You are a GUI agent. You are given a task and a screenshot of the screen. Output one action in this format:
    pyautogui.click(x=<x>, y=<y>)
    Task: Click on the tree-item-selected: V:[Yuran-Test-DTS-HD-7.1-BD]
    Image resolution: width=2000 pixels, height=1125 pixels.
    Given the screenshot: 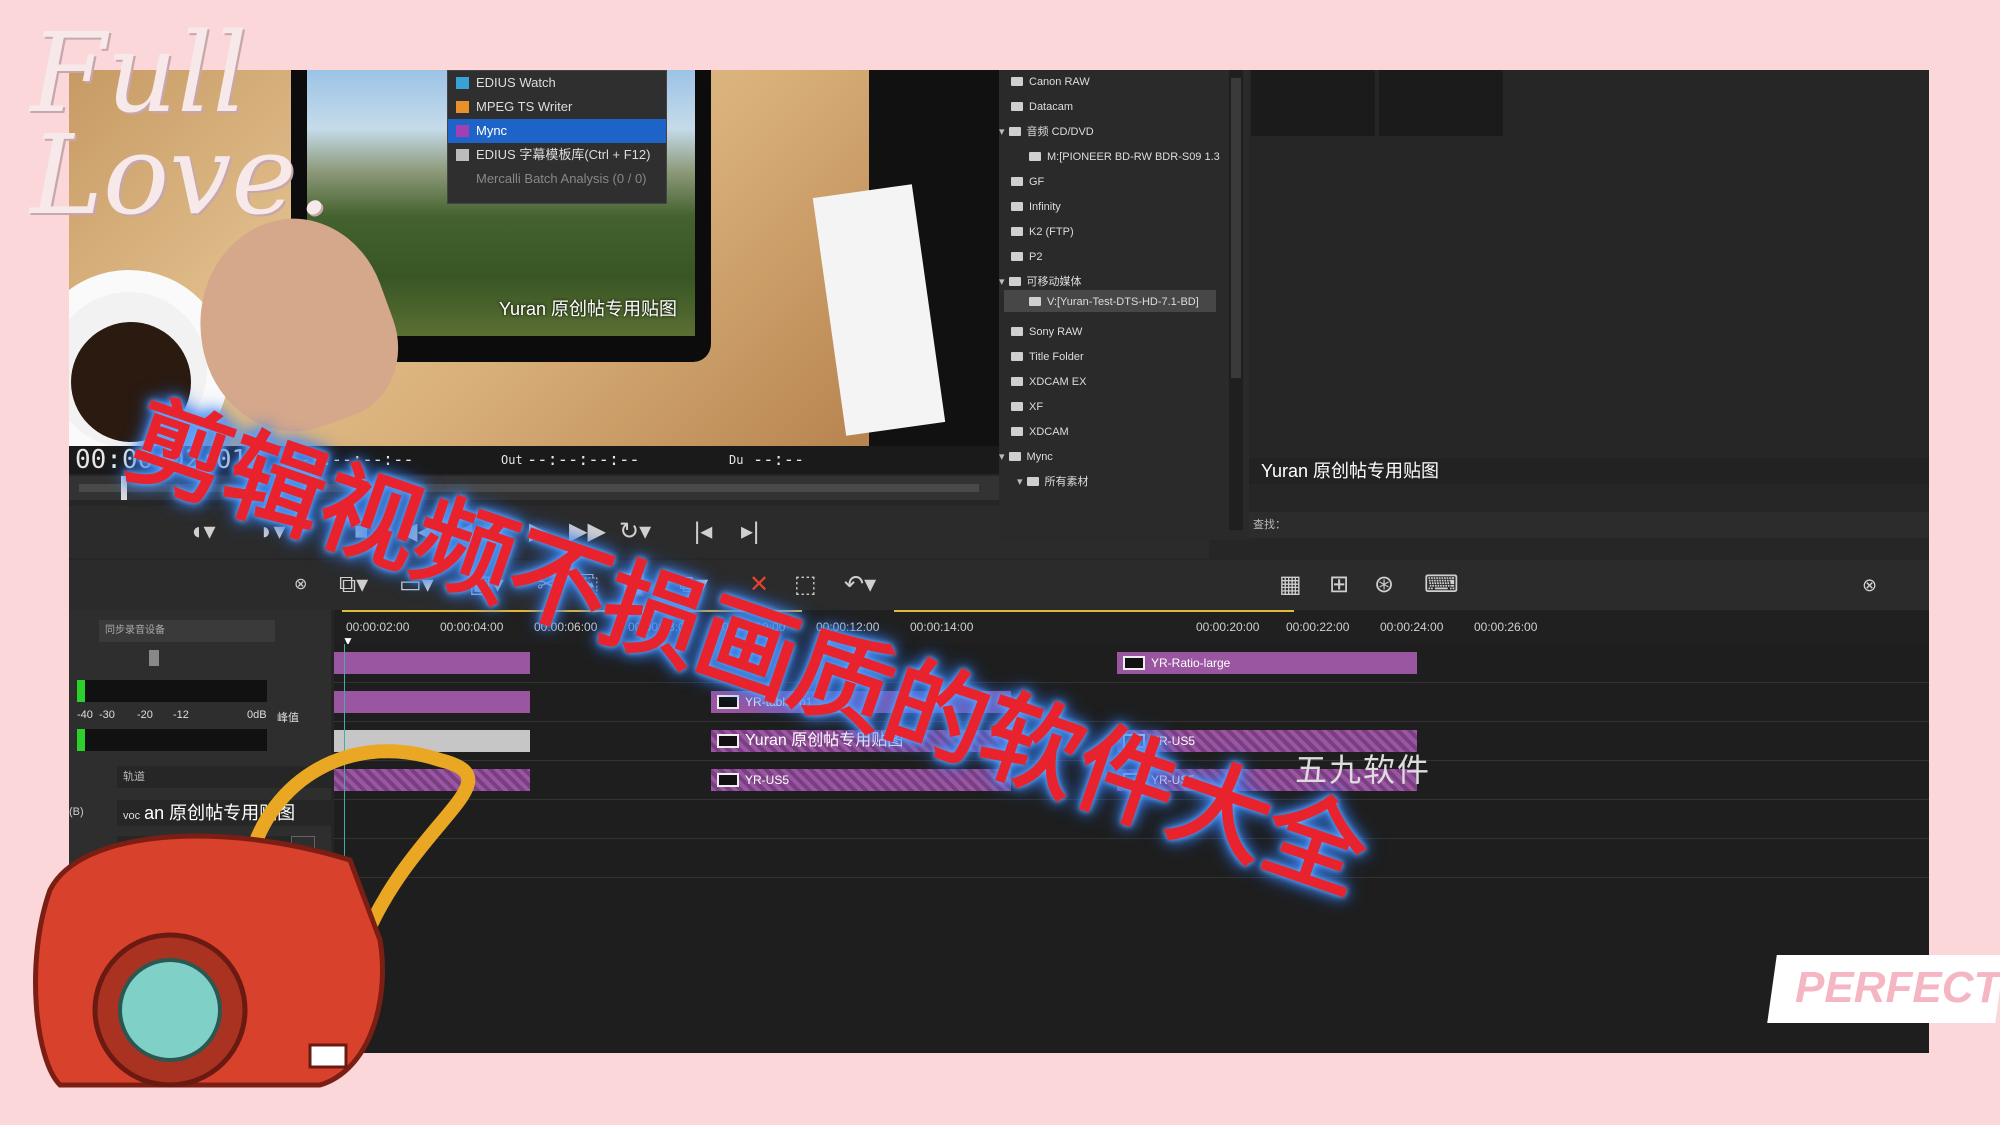 What is the action you would take?
    pyautogui.click(x=1114, y=302)
    